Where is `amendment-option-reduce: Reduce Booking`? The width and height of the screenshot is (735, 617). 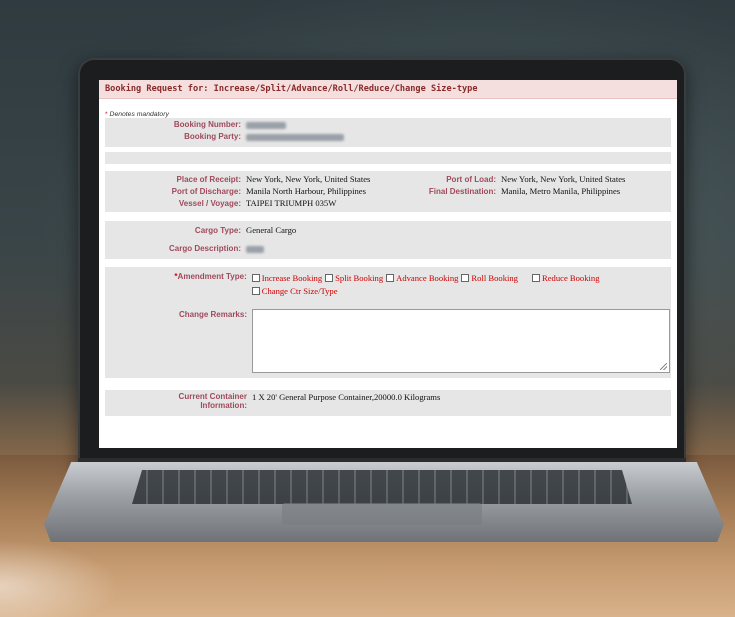 amendment-option-reduce: Reduce Booking is located at coordinates (565, 278).